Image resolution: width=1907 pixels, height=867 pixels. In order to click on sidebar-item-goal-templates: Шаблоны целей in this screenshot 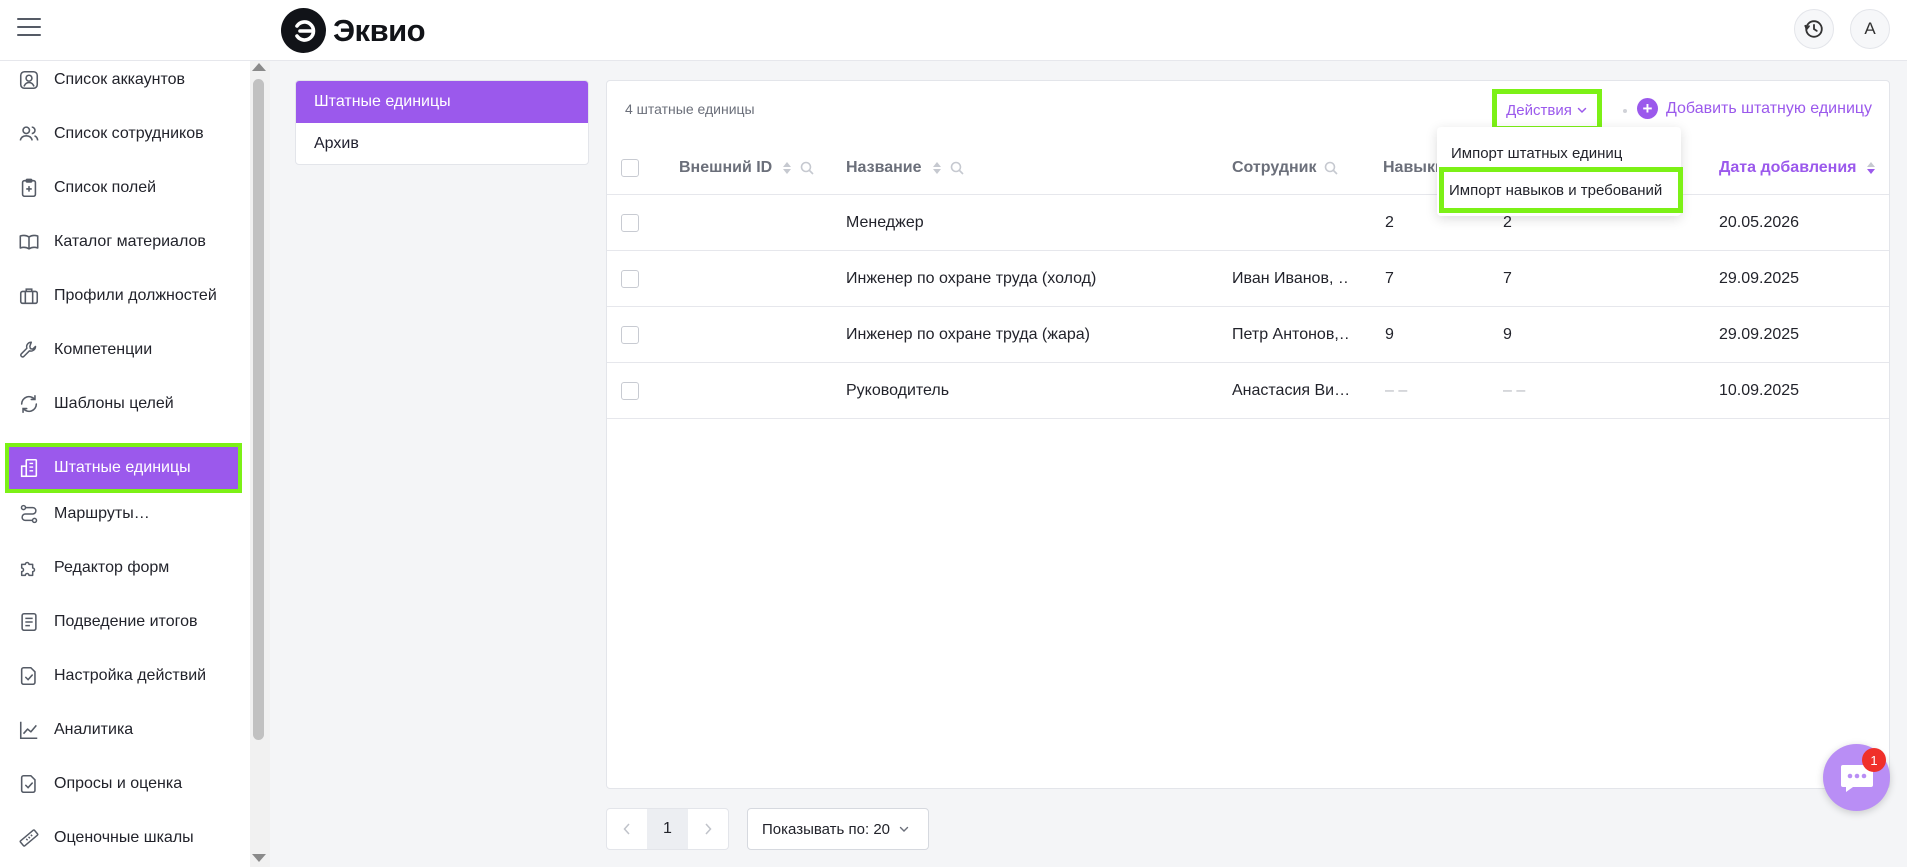, I will do `click(123, 404)`.